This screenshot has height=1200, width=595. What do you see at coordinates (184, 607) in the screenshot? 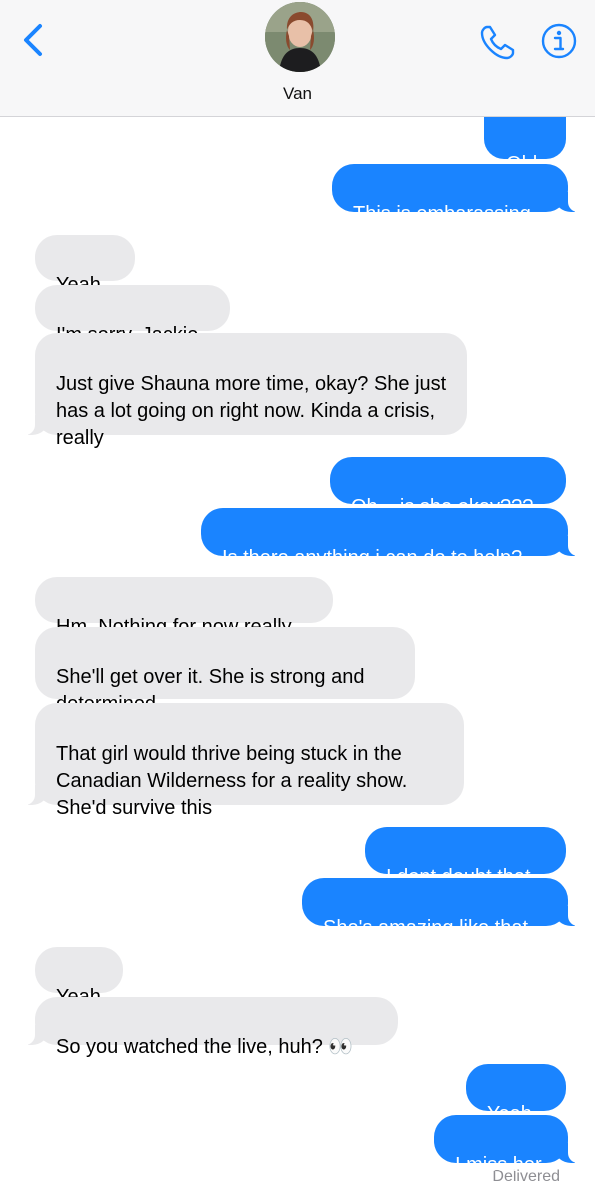
I see `message-bubble-incoming: Hm. Nothing for now really` at bounding box center [184, 607].